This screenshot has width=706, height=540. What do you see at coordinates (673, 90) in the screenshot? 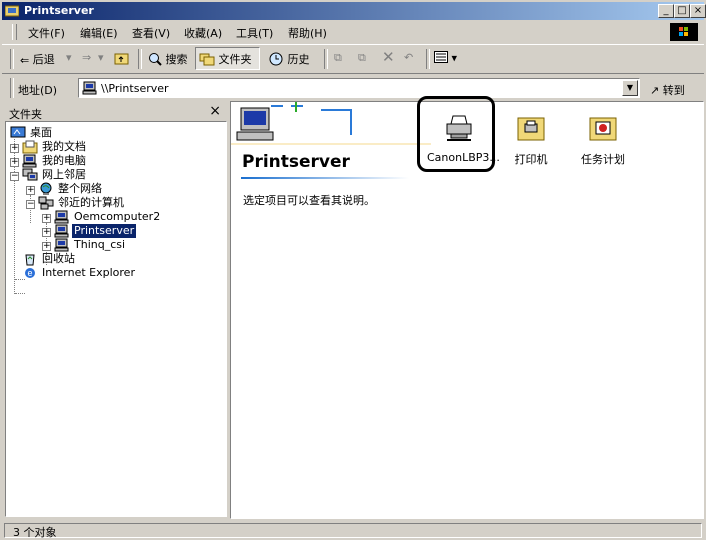
I see `go-label: 转到` at bounding box center [673, 90].